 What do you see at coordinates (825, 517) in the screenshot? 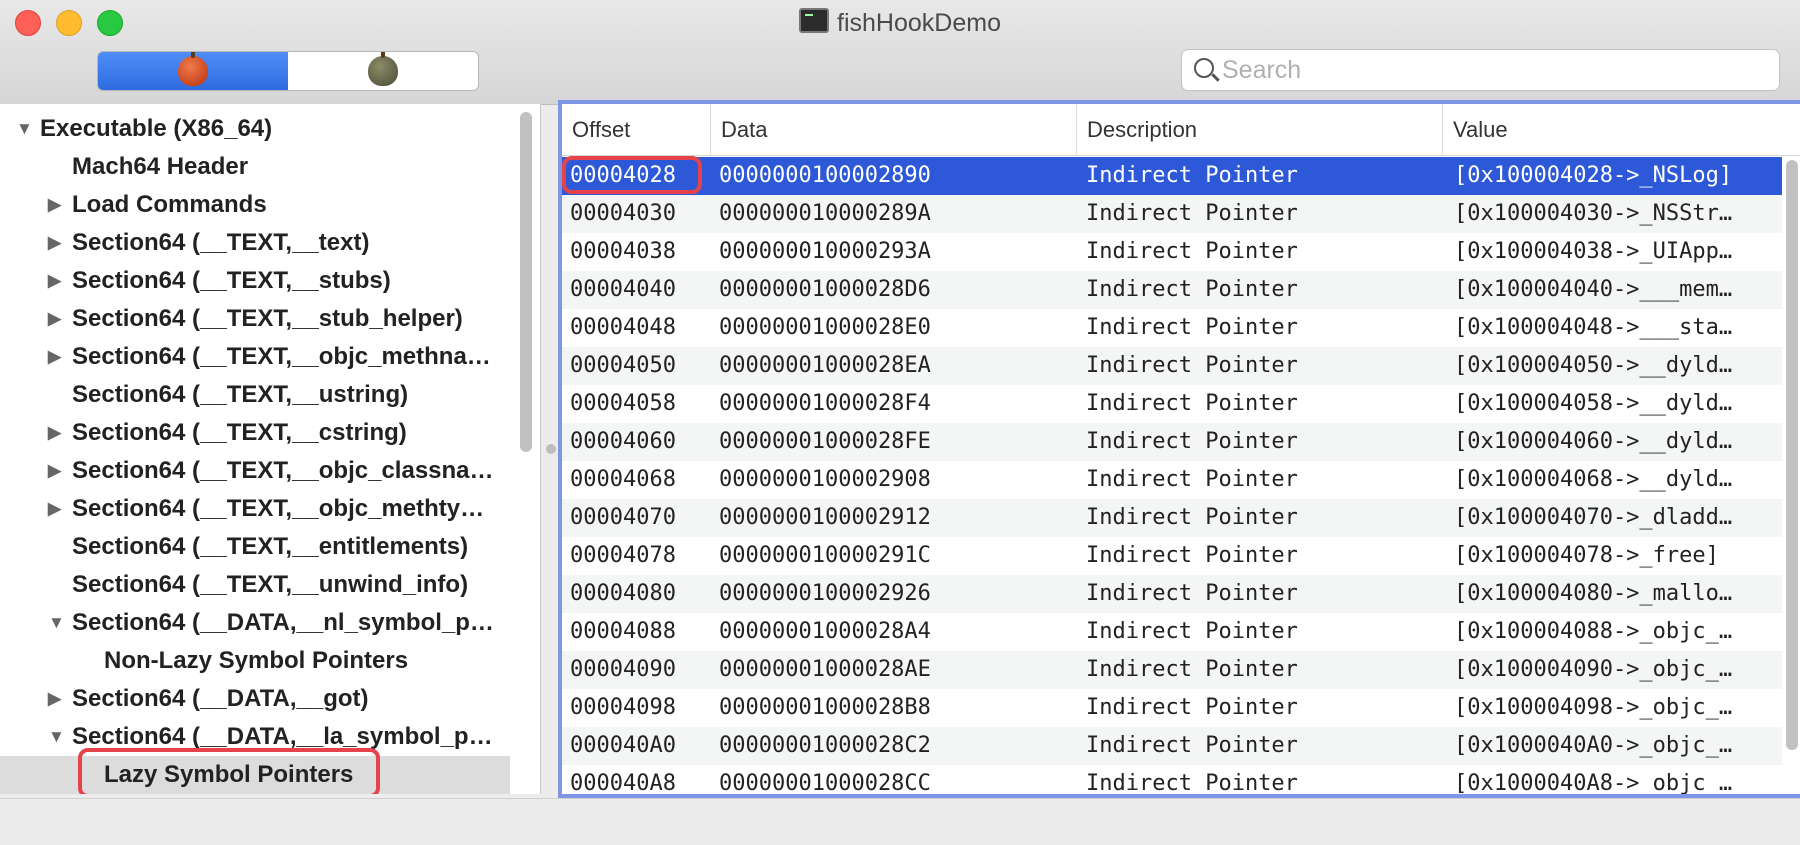
I see `cell-data: 0000000100002912` at bounding box center [825, 517].